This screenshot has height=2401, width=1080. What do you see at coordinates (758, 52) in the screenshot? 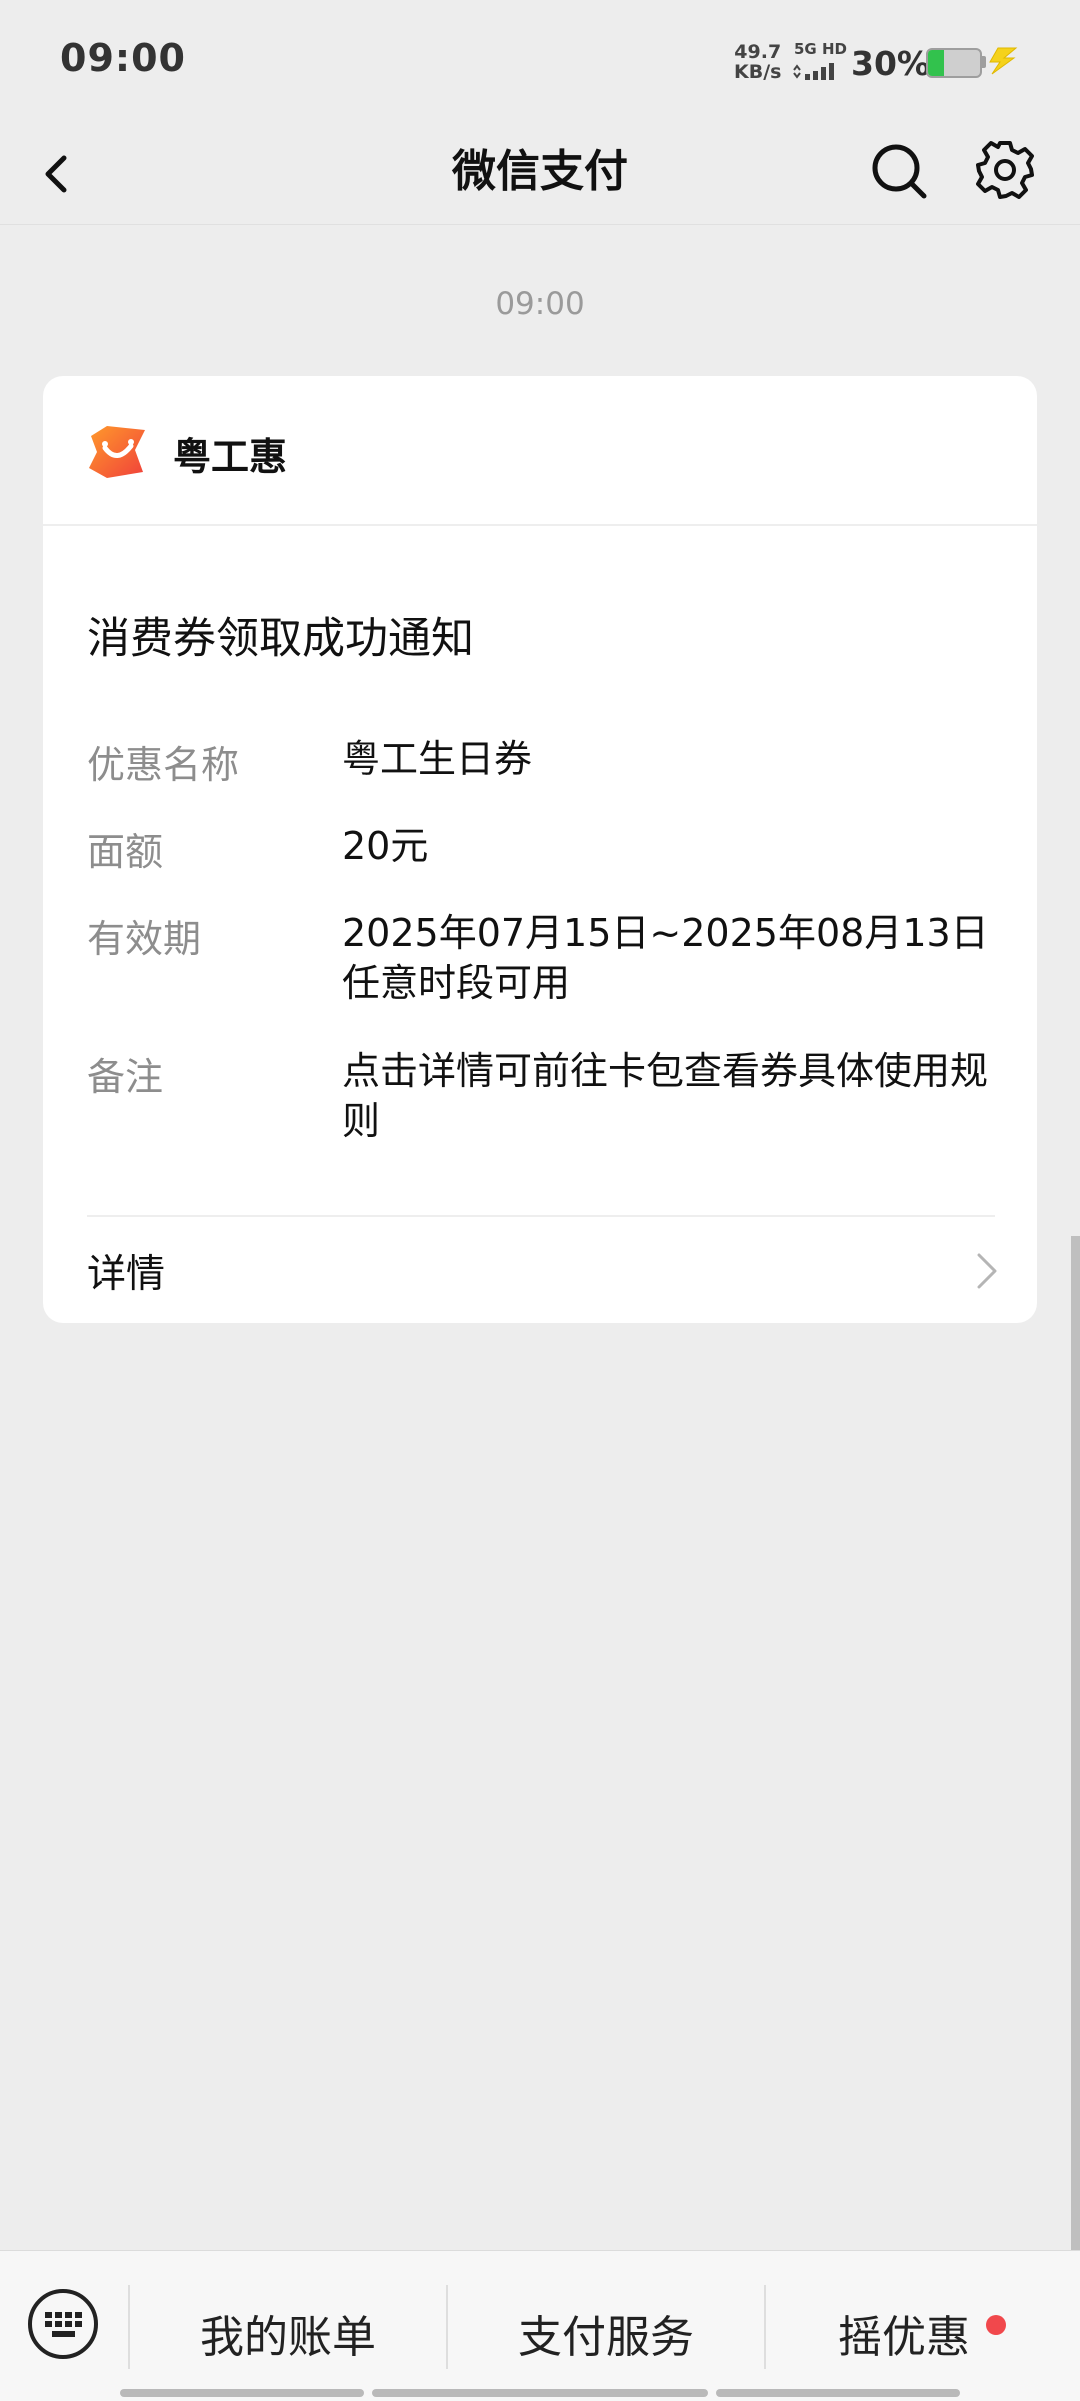
I see `network-speed-value: 49.7` at bounding box center [758, 52].